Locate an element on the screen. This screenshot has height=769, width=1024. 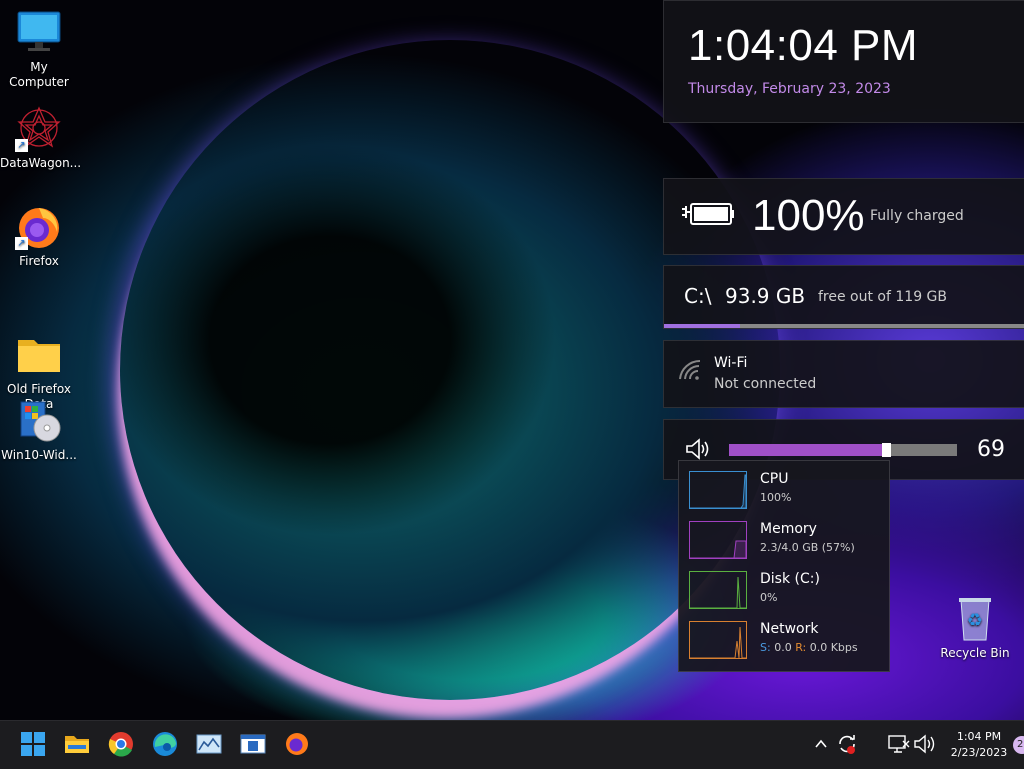
clock-time: 1:04:04 PM is located at coordinates (803, 45).